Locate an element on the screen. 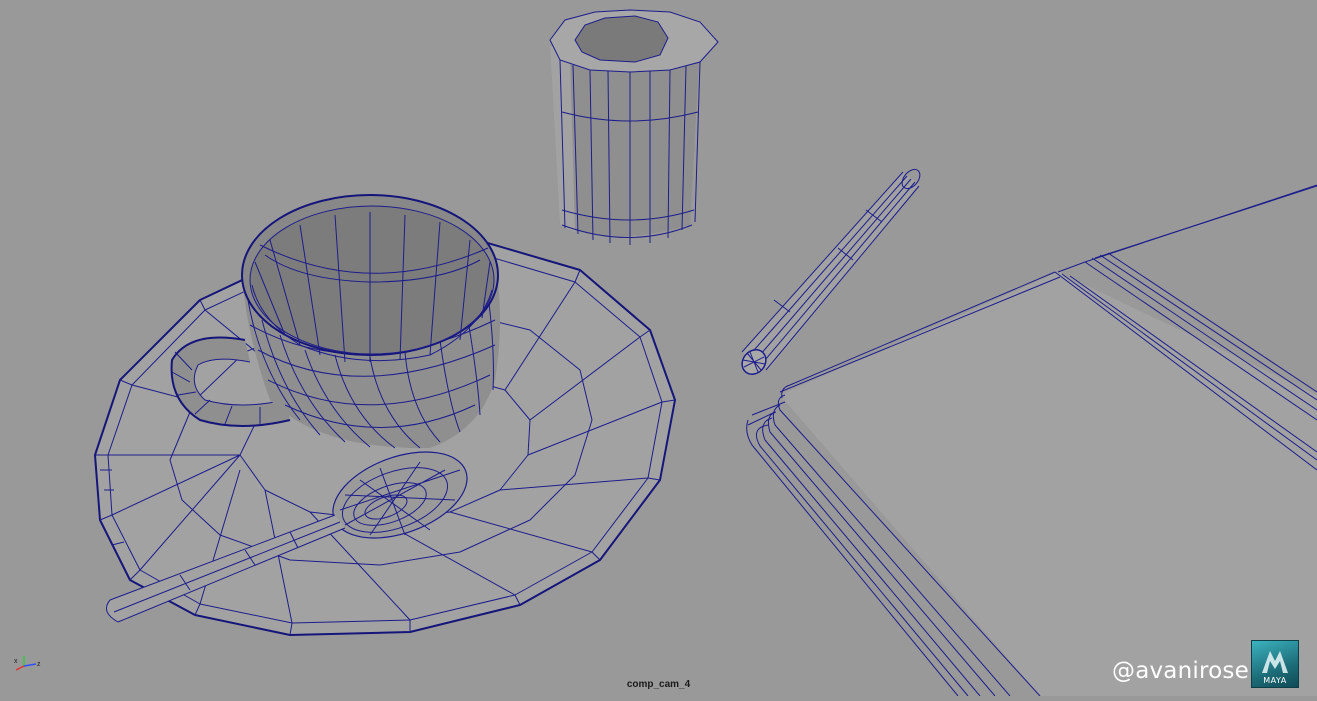 This screenshot has height=701, width=1317. z-axis-label: z is located at coordinates (39, 664).